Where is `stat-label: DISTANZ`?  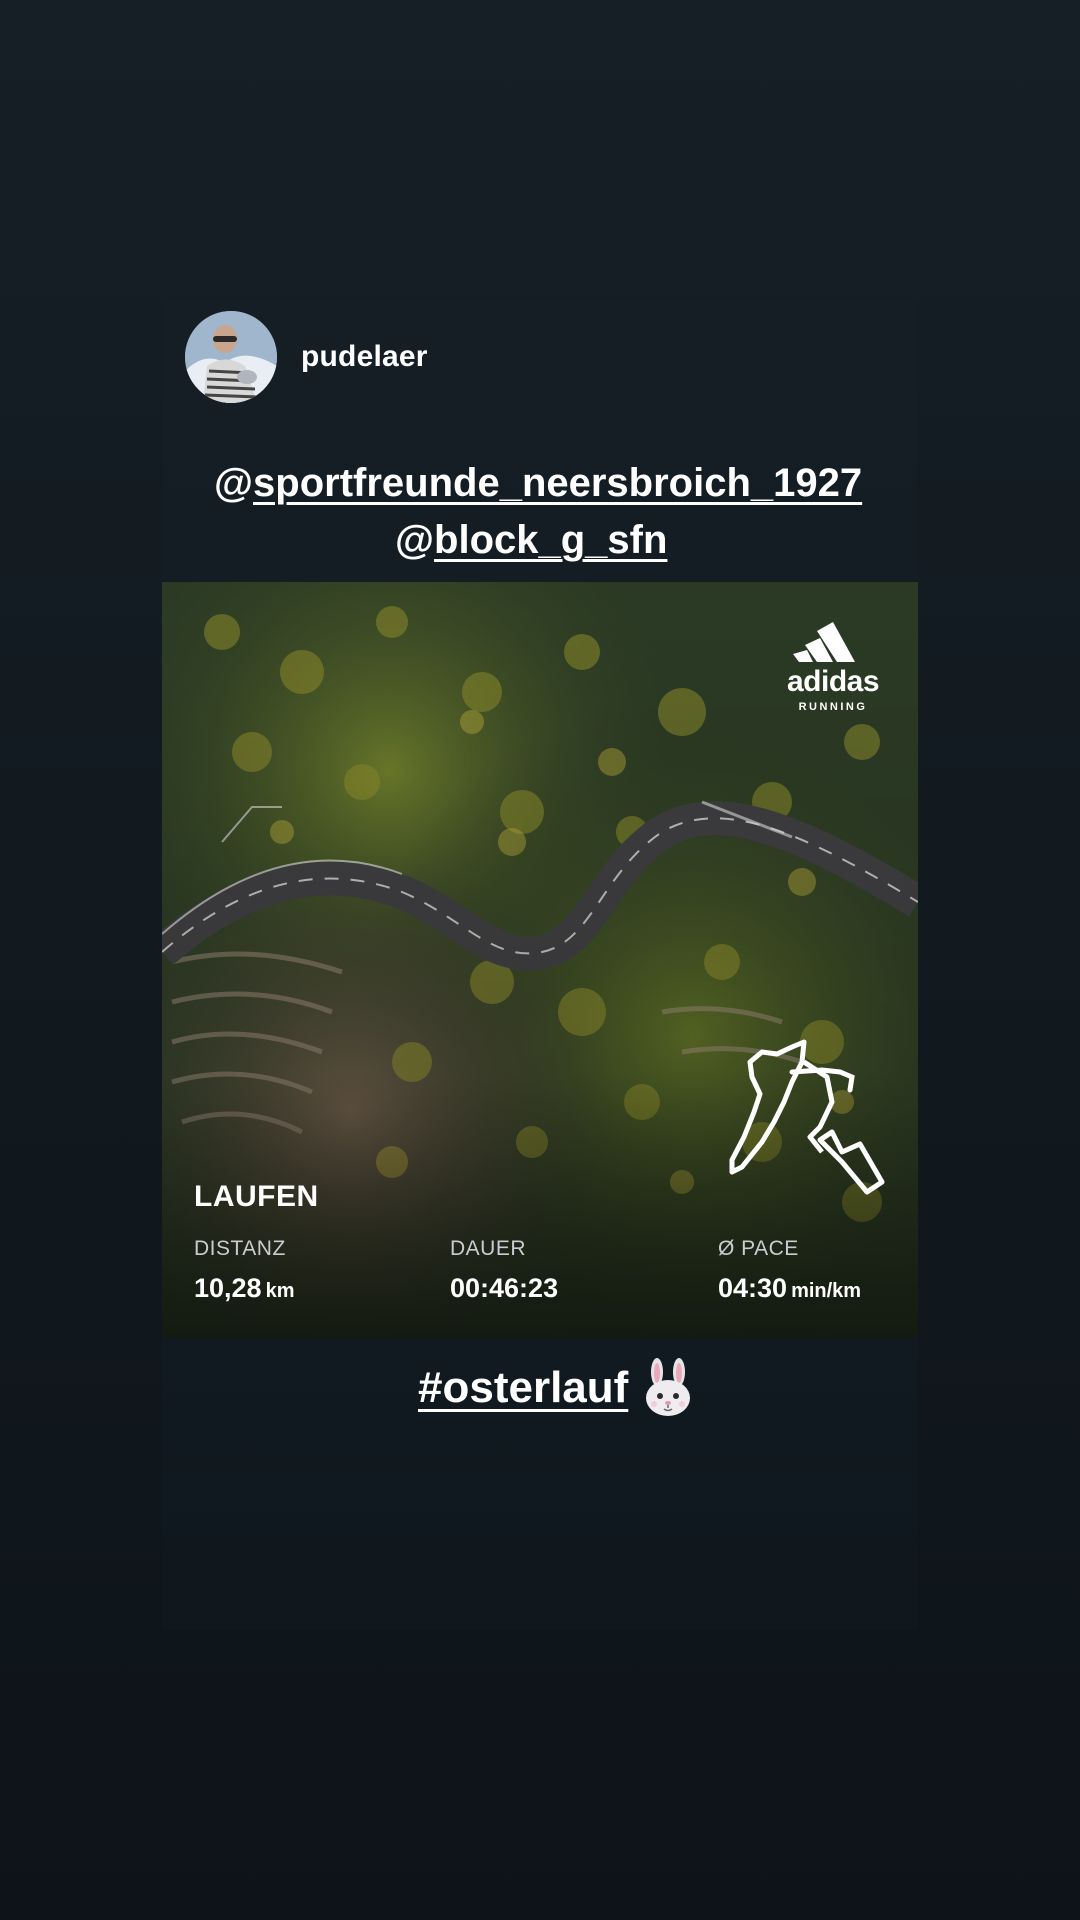
stat-label: DISTANZ is located at coordinates (240, 1248).